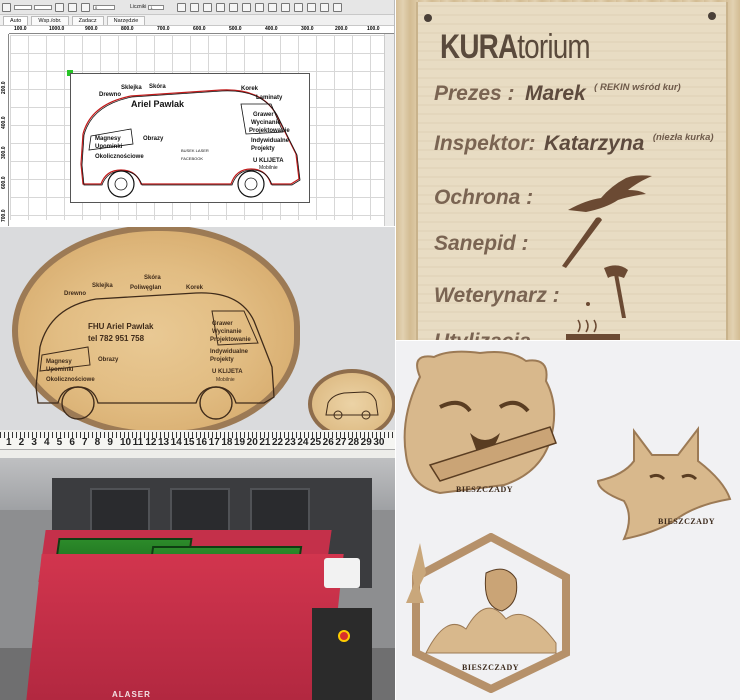  What do you see at coordinates (157, 87) in the screenshot?
I see `design-word: Skóra` at bounding box center [157, 87].